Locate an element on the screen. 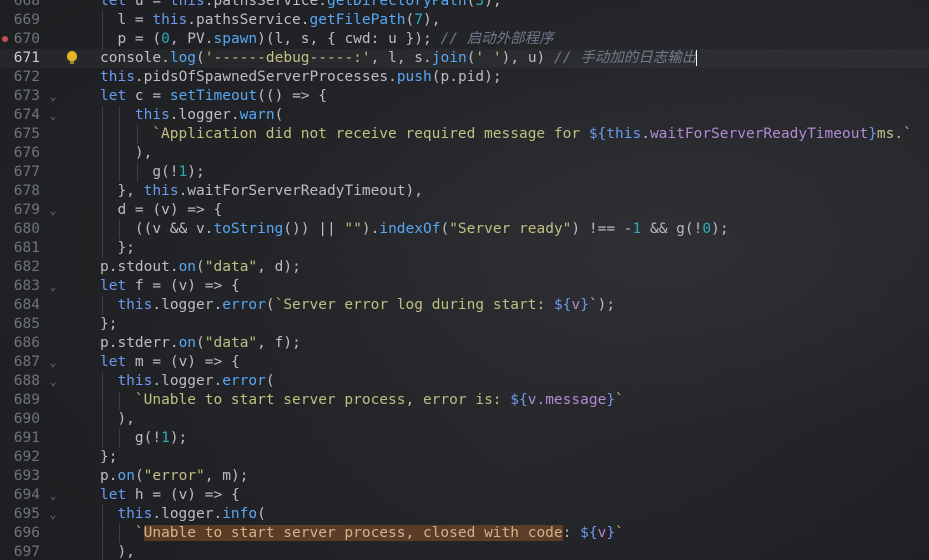 The image size is (929, 560). code-line: 694 ⌄ let h = (v) => { is located at coordinates (464, 495).